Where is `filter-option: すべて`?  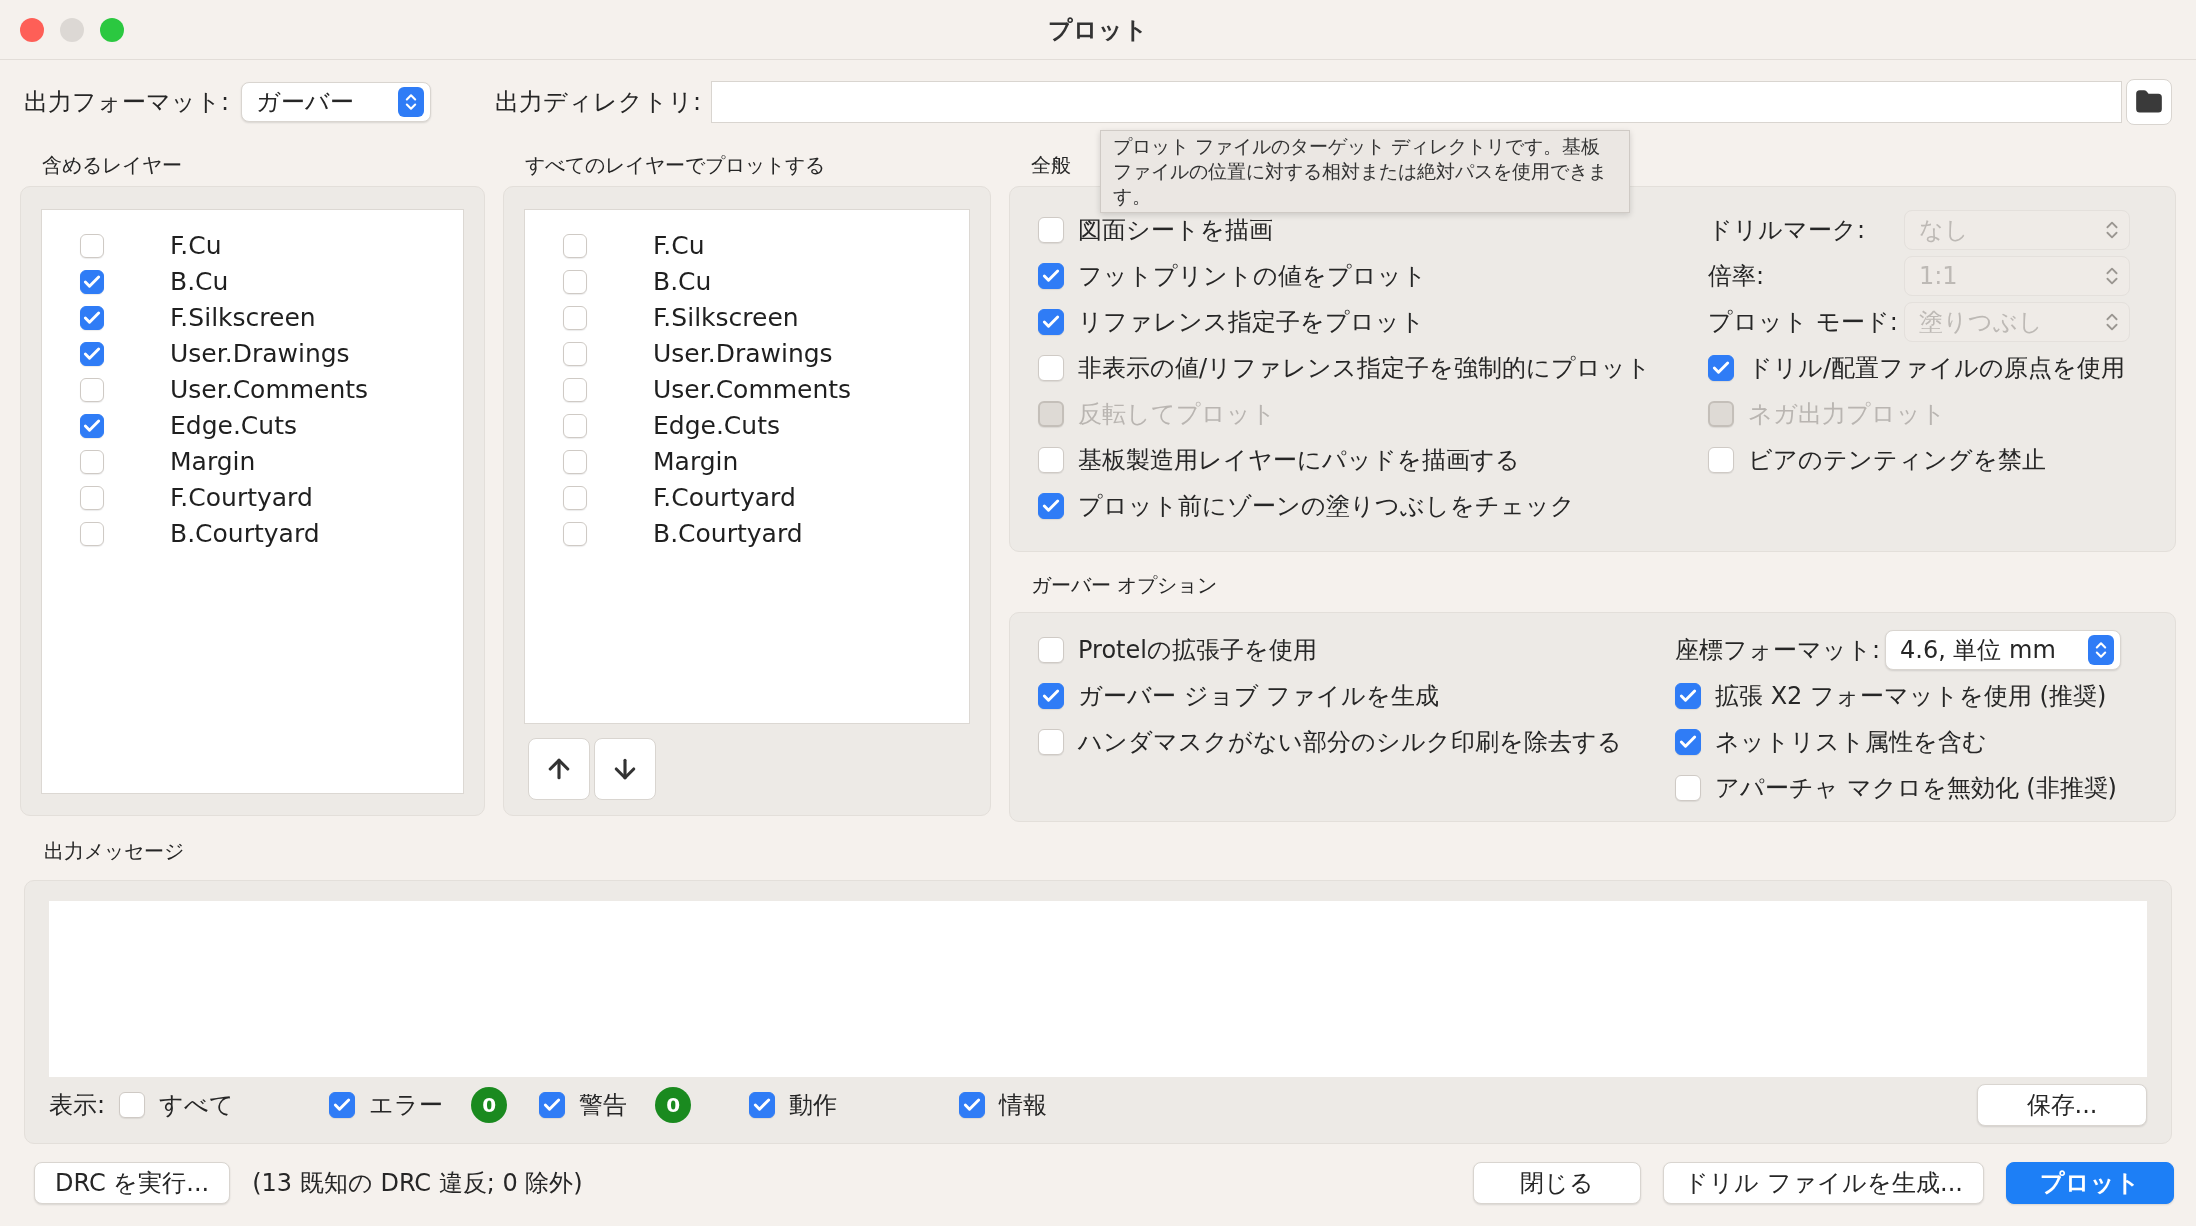 filter-option: すべて is located at coordinates (197, 1105).